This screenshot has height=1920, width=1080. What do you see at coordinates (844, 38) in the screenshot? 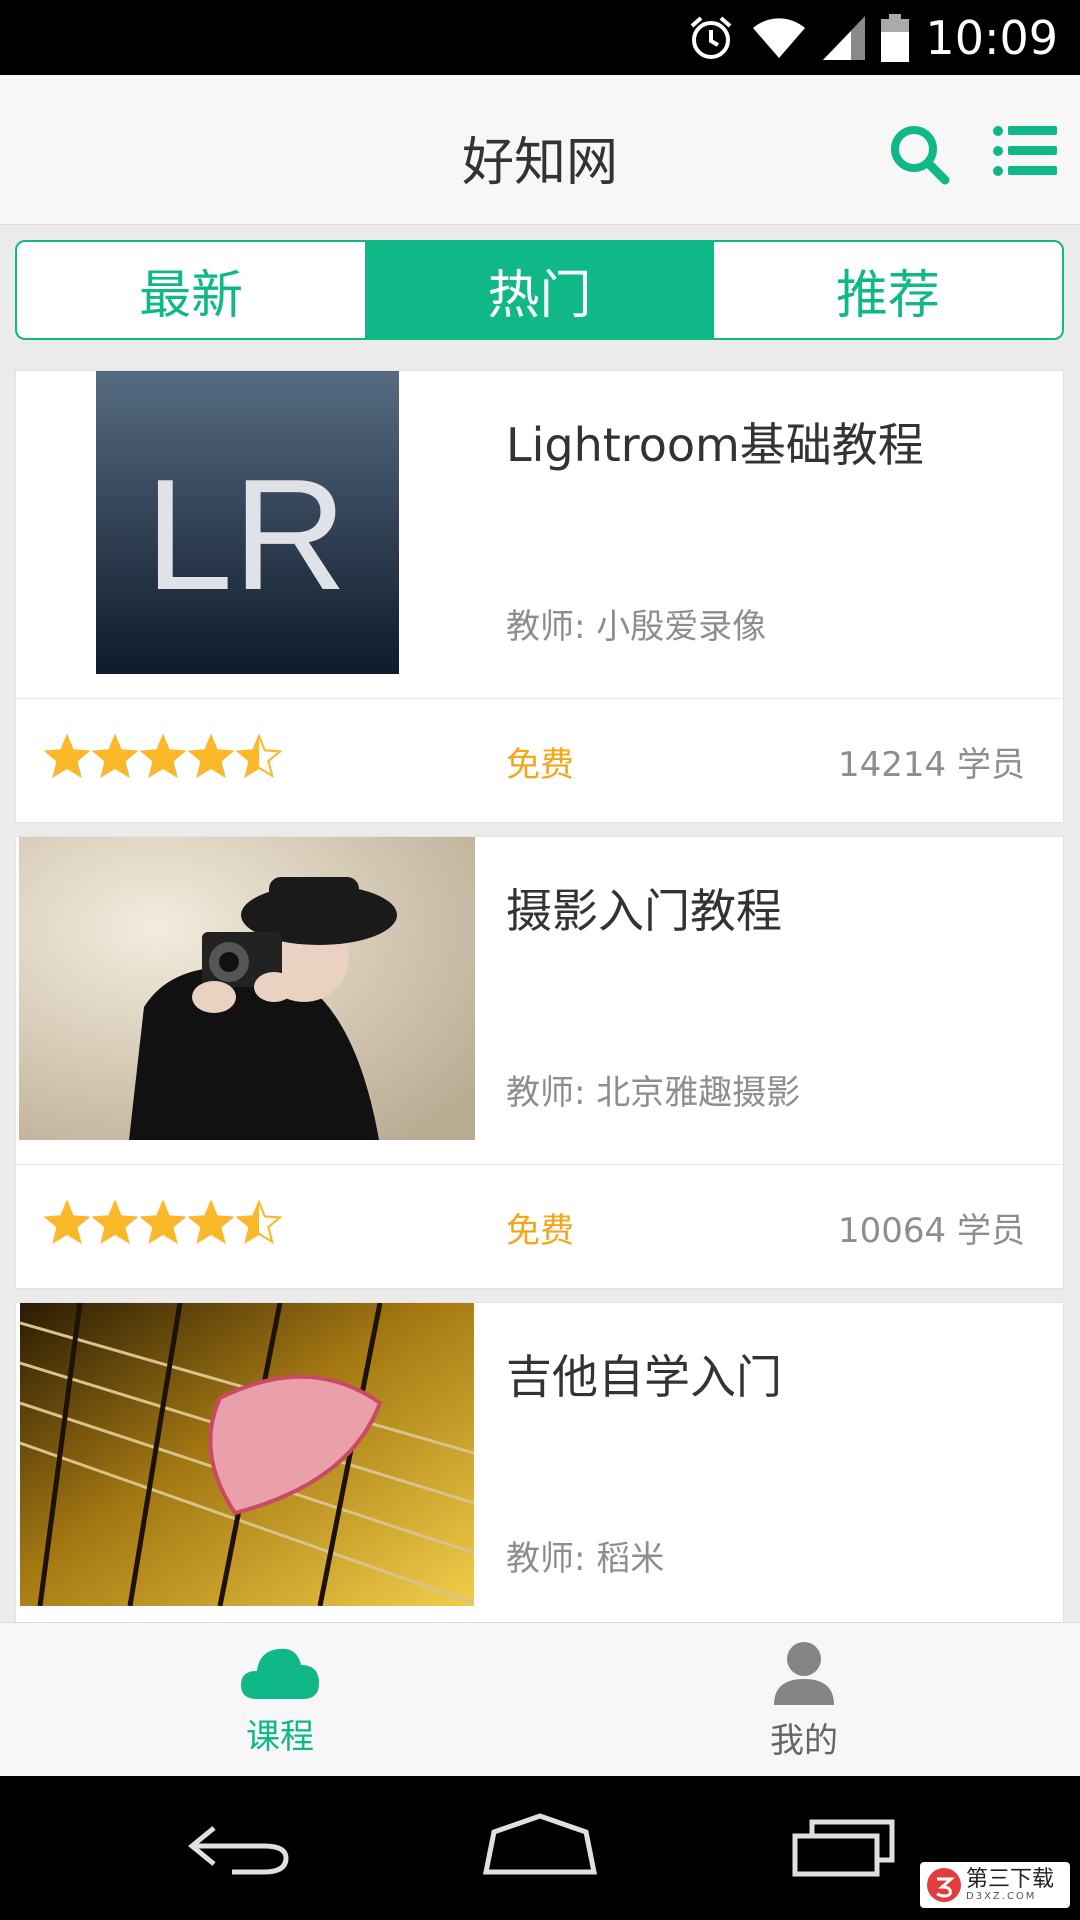
I see `signal-icon` at bounding box center [844, 38].